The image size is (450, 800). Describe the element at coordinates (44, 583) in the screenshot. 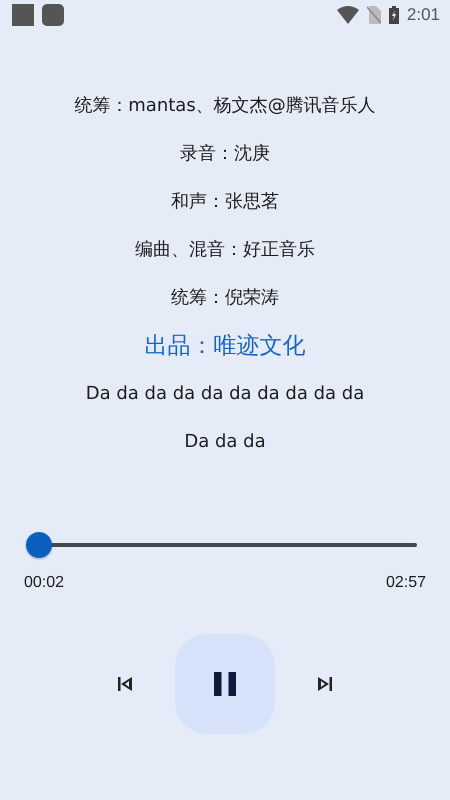

I see `elapsed-time: 00:02` at that location.